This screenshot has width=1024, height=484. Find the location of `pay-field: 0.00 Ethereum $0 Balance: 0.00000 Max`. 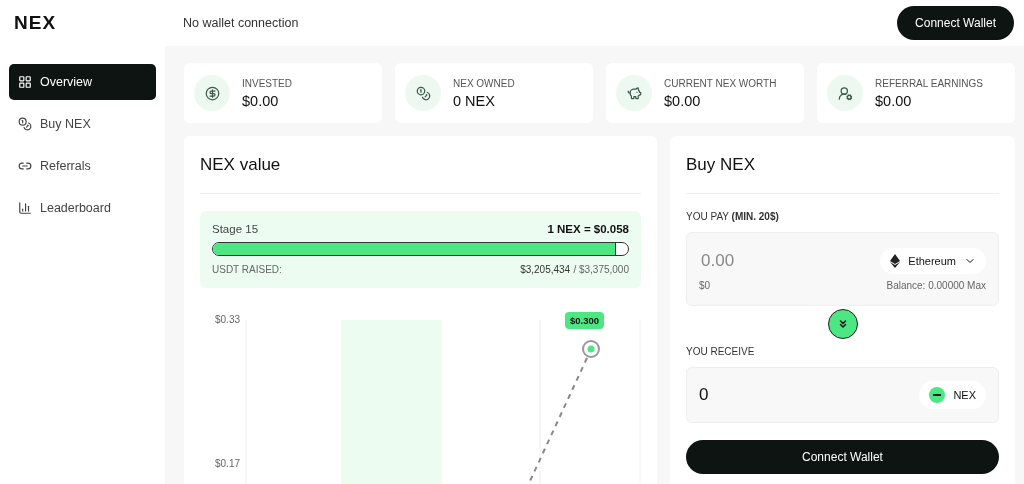

pay-field: 0.00 Ethereum $0 Balance: 0.00000 Max is located at coordinates (842, 269).